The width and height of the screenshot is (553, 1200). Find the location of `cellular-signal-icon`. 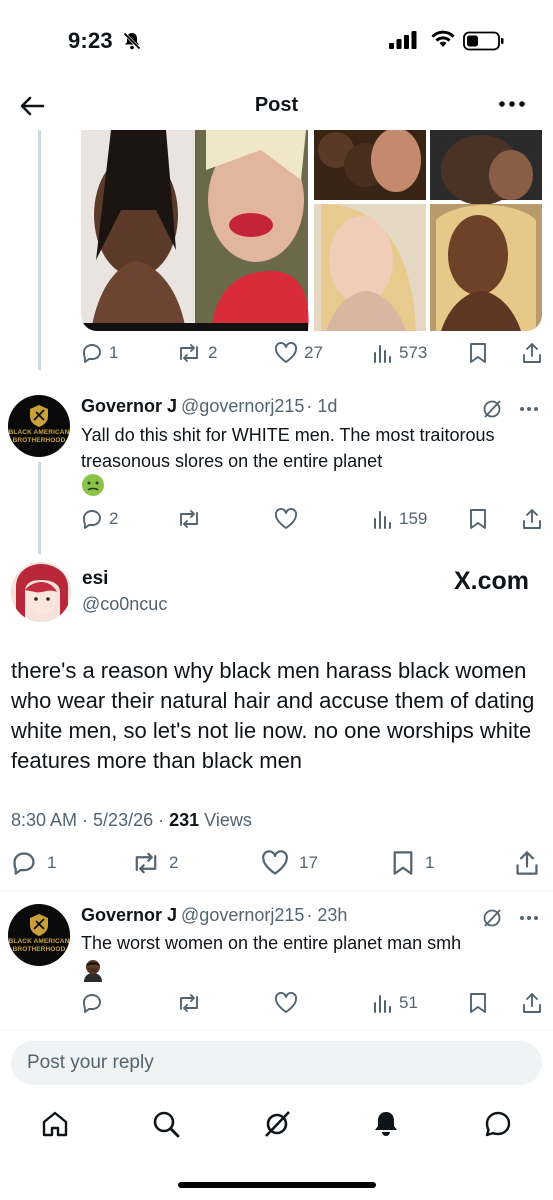

cellular-signal-icon is located at coordinates (404, 42).